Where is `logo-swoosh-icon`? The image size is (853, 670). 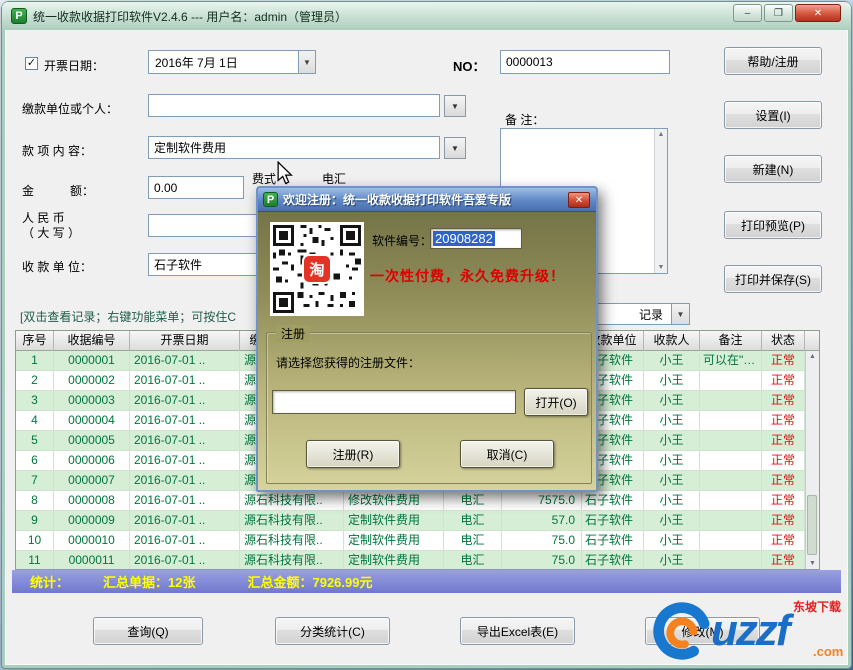
logo-swoosh-icon is located at coordinates (682, 631).